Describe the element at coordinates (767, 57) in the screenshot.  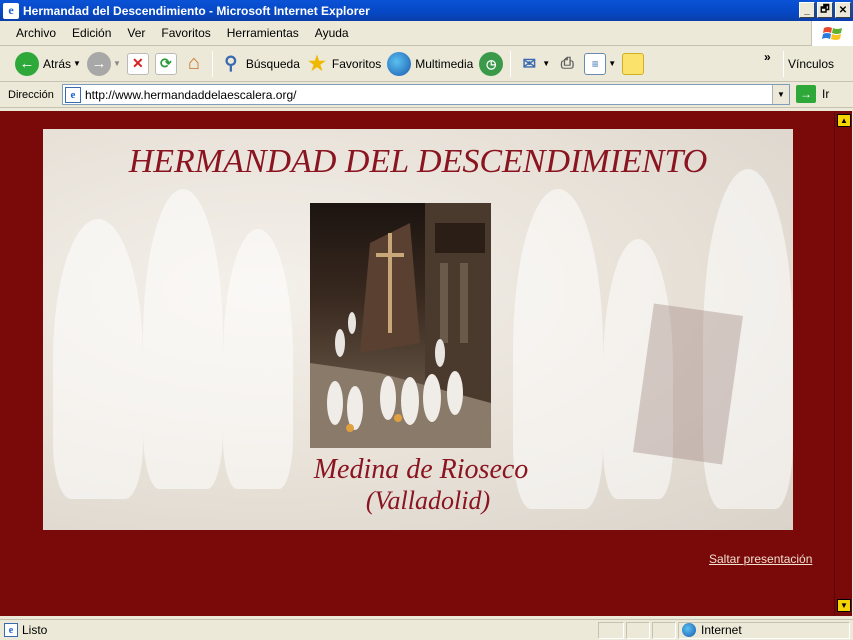
I see `toolbar-overflow-button: »` at that location.